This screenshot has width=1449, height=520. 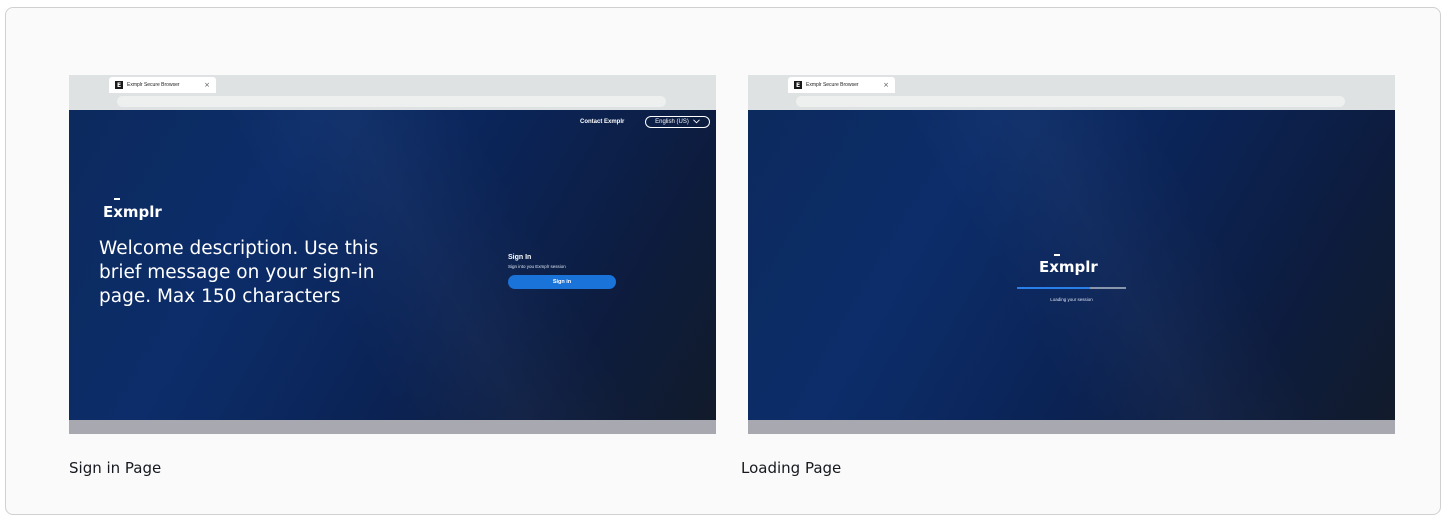 What do you see at coordinates (602, 122) in the screenshot?
I see `contact-link: Contact Exmplr` at bounding box center [602, 122].